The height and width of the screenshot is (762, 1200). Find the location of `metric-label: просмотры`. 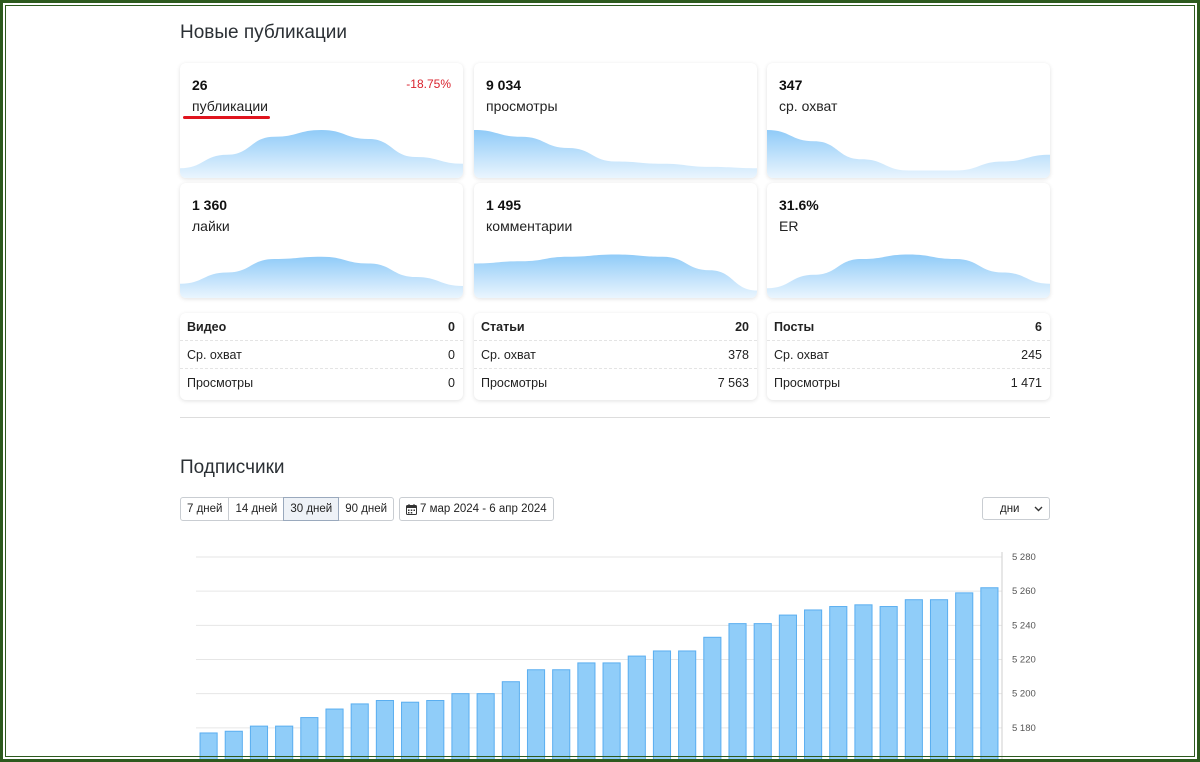

metric-label: просмотры is located at coordinates (522, 106).